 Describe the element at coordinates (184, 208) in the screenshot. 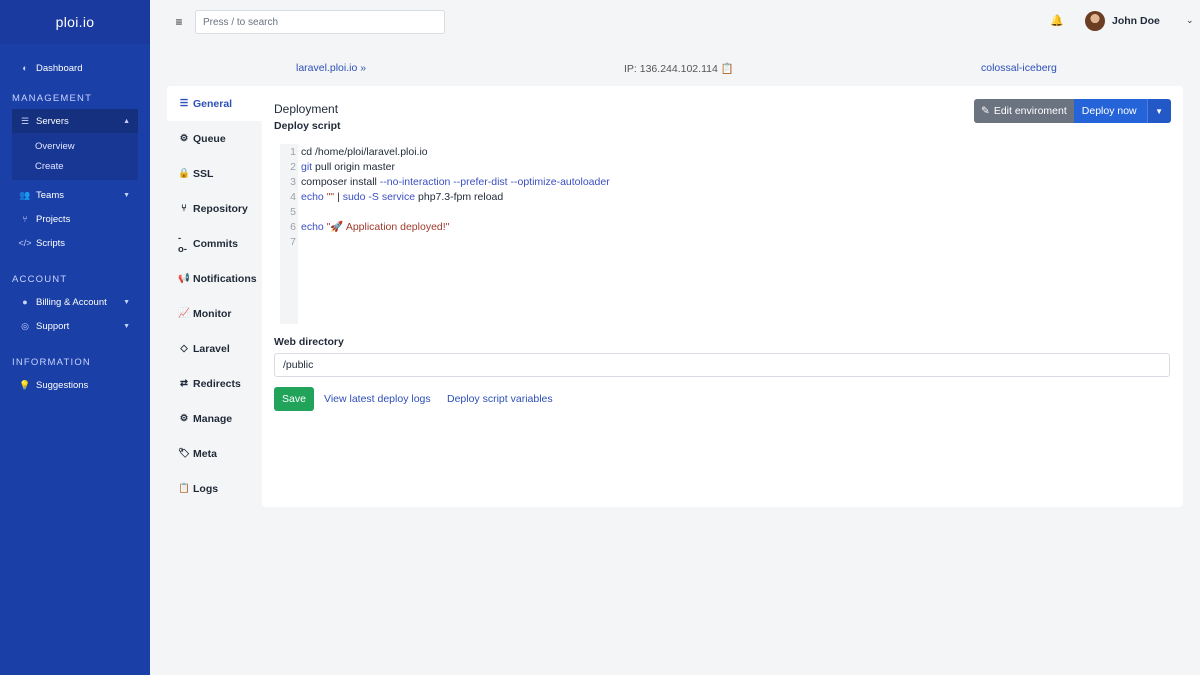

I see `branch-icon: ⑂` at that location.